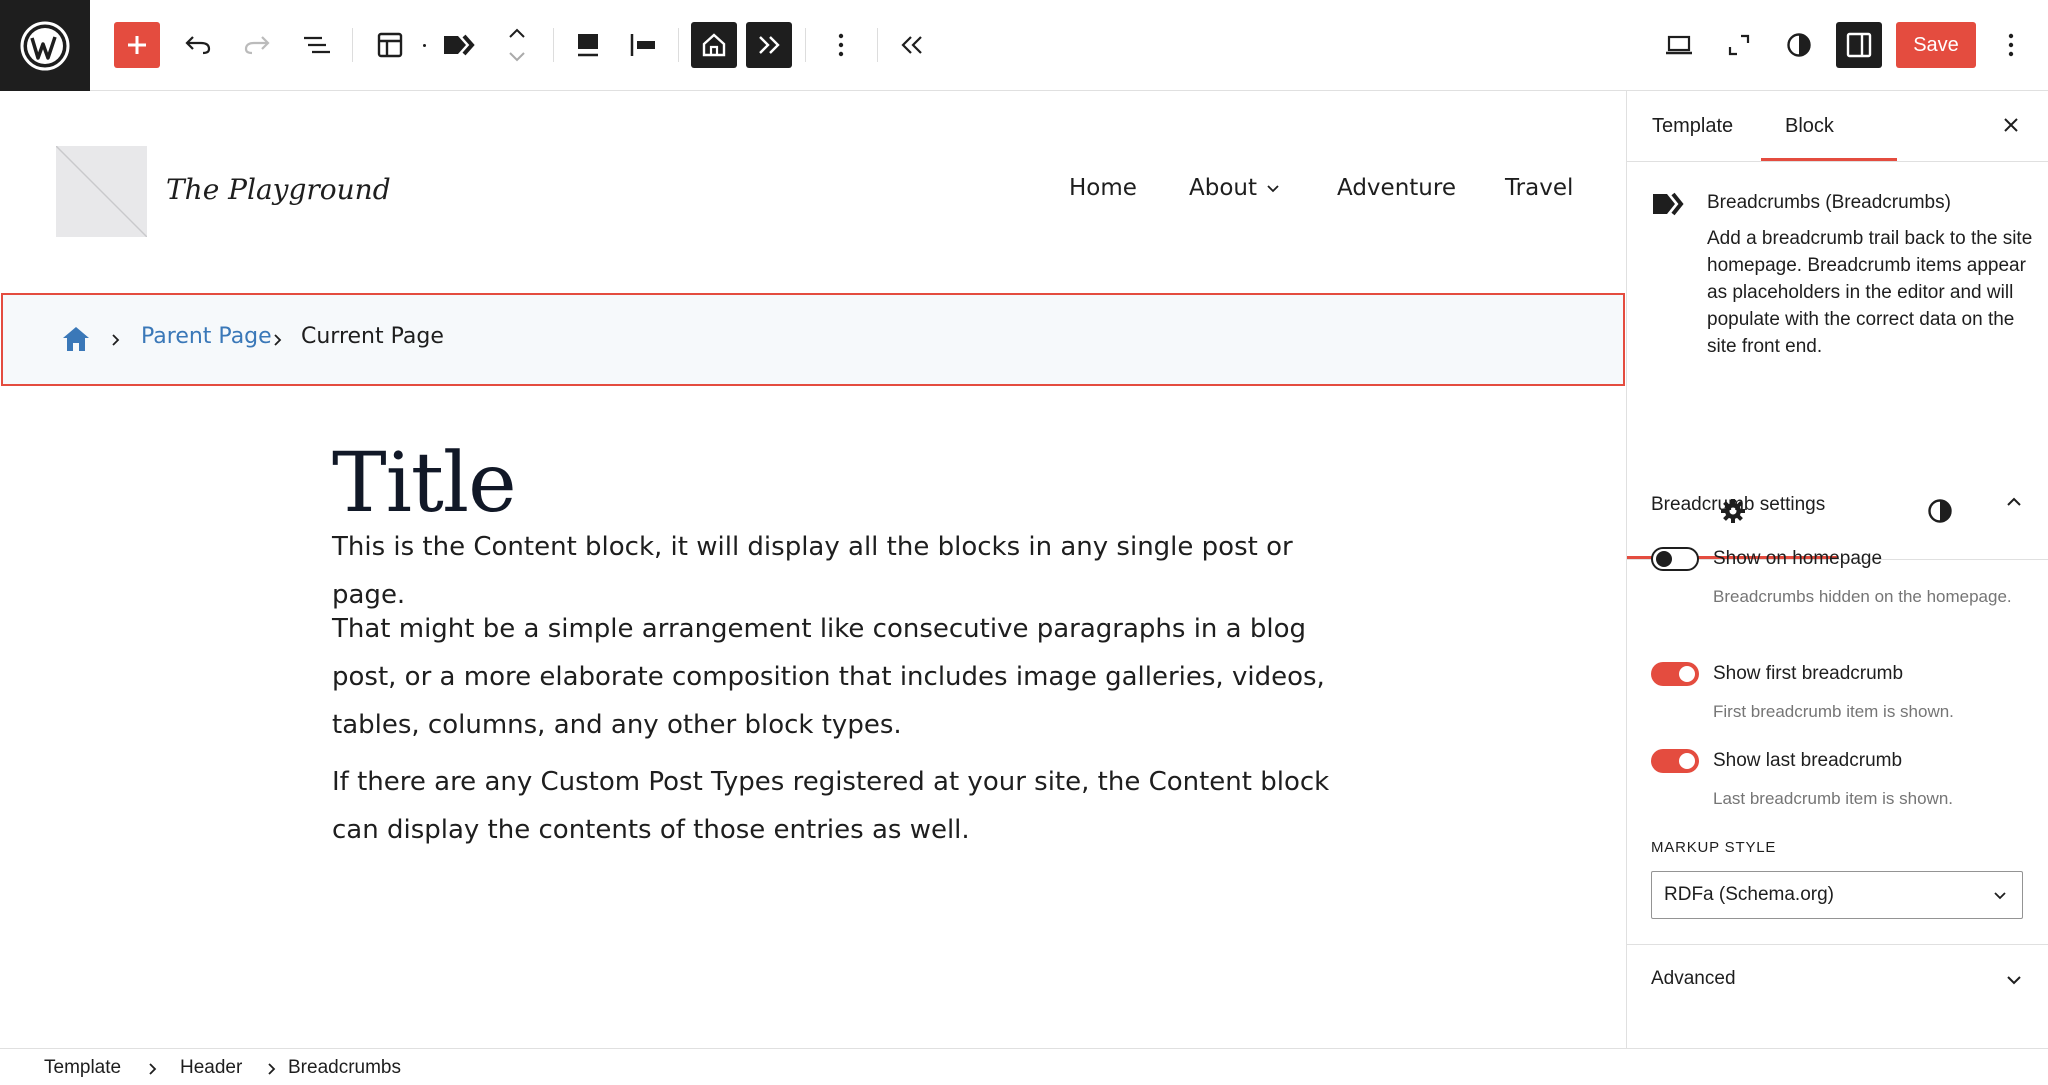 This screenshot has height=1085, width=2048. I want to click on active-tab-indicator, so click(1829, 159).